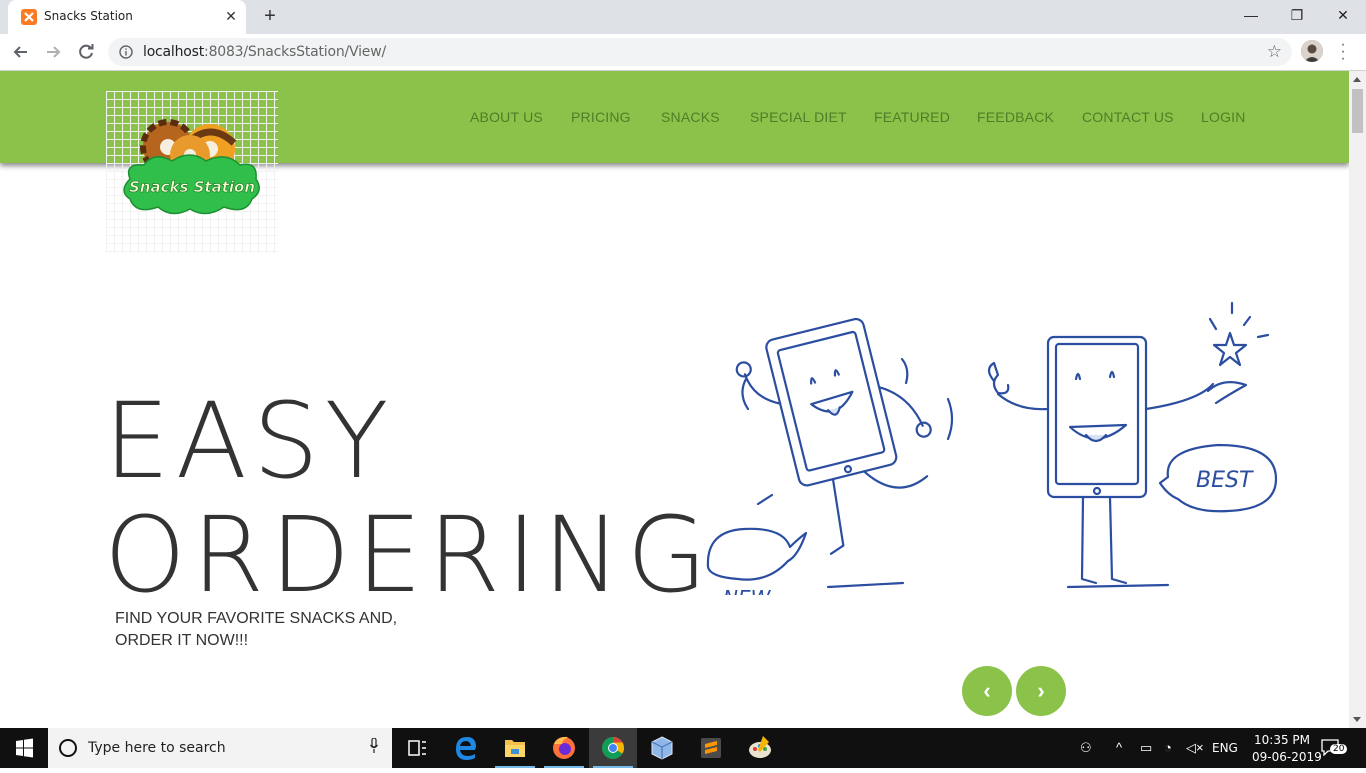  What do you see at coordinates (1357, 719) in the screenshot?
I see `scroll-down-arrow-icon` at bounding box center [1357, 719].